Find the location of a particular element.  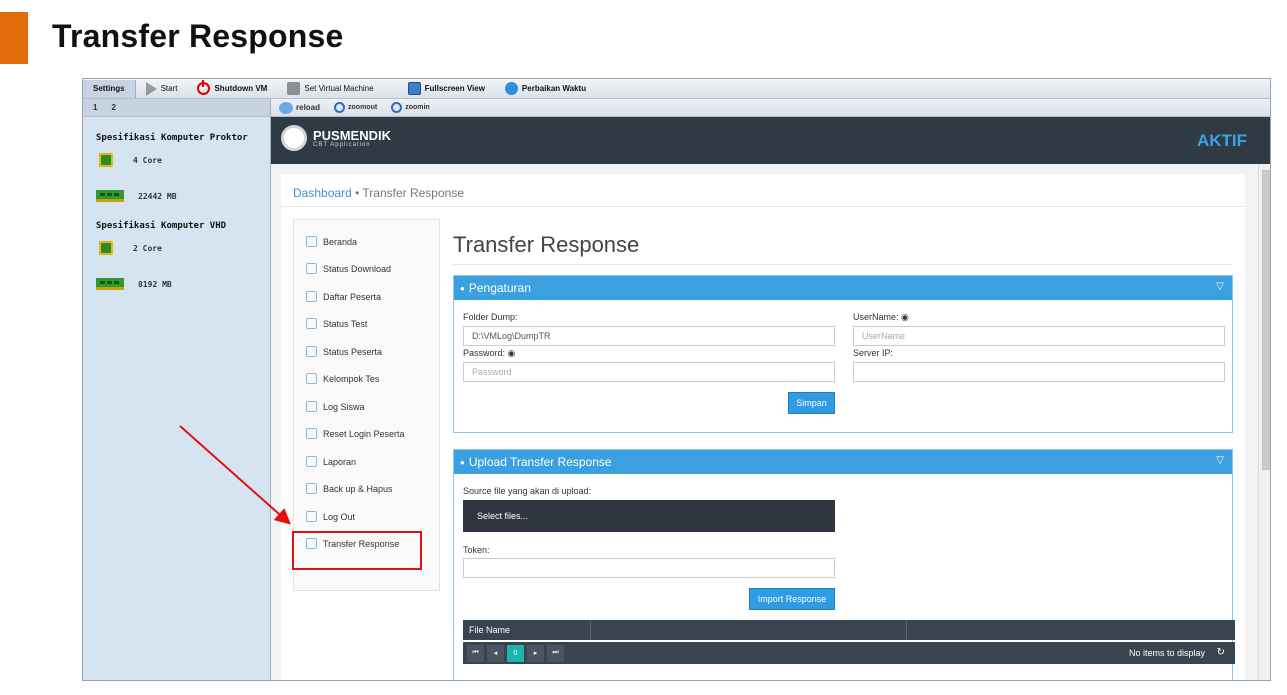

grid-pager: ⏮ ◂ 0 ▸ ⏭ No items to display ↻ is located at coordinates (849, 653).